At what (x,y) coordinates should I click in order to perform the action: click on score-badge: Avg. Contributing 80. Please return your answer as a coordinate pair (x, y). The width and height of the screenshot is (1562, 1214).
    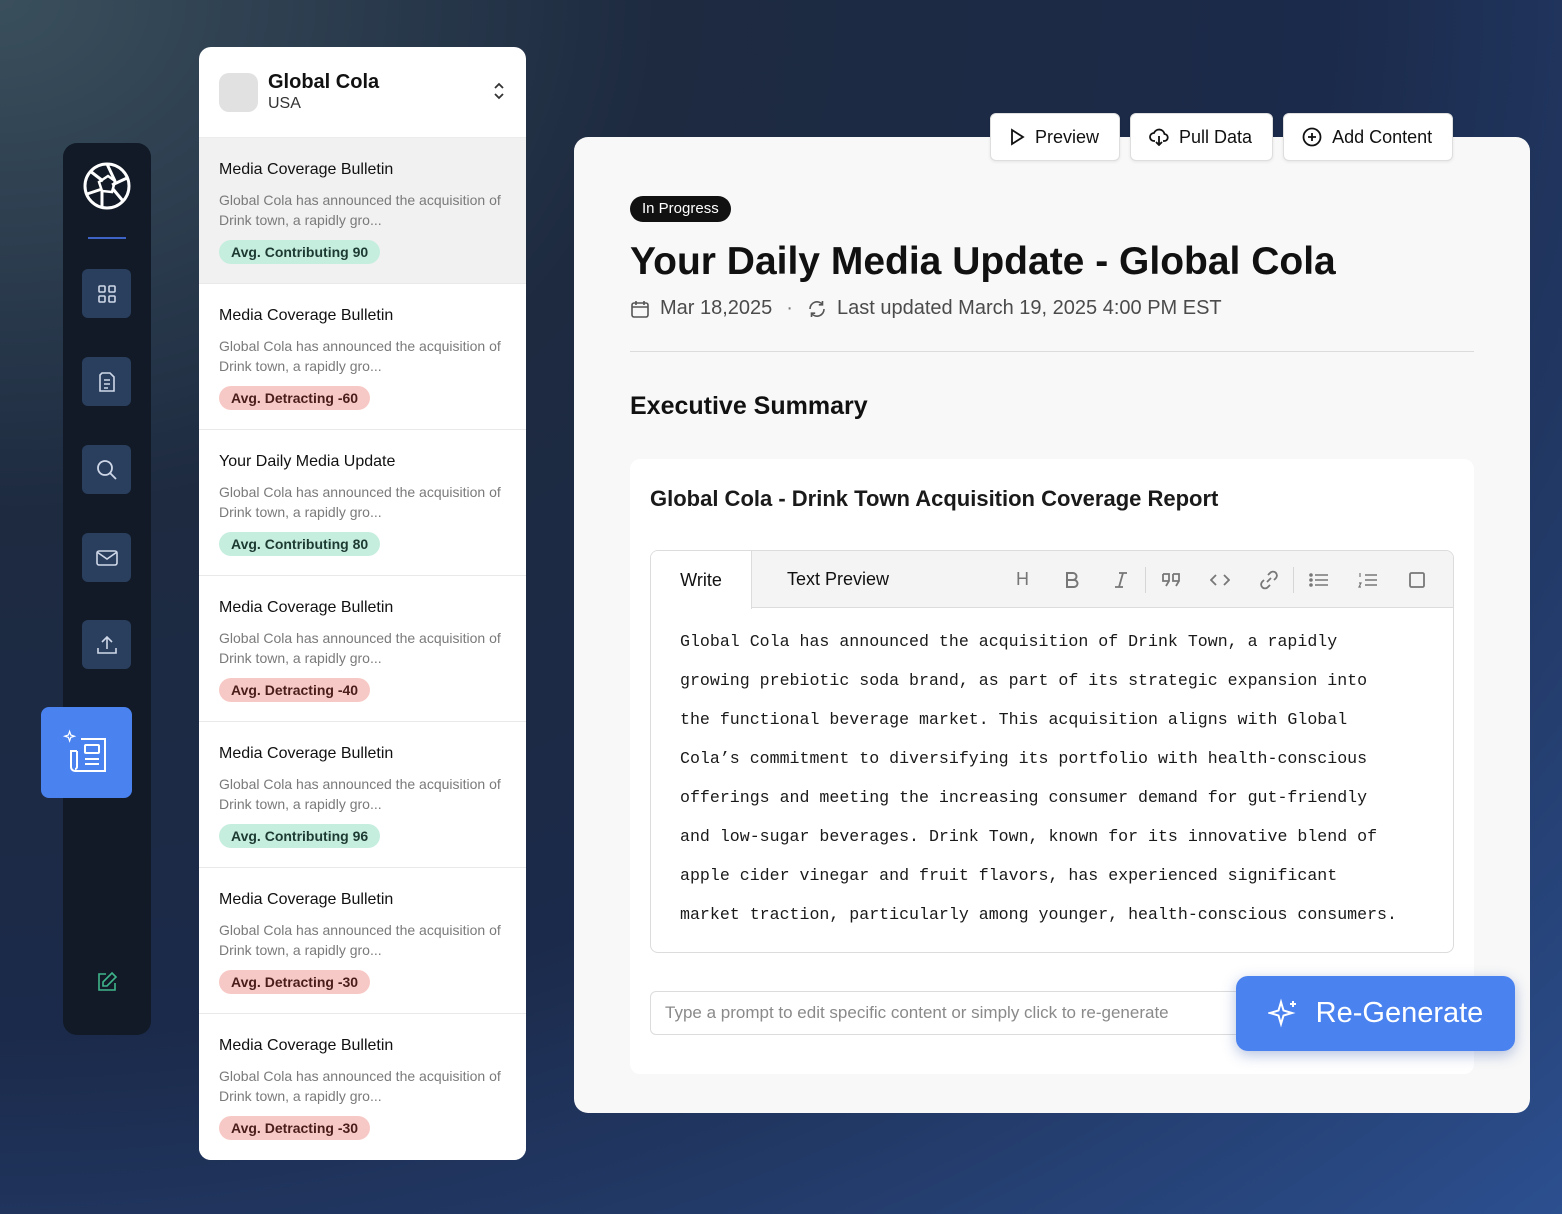
    Looking at the image, I should click on (300, 544).